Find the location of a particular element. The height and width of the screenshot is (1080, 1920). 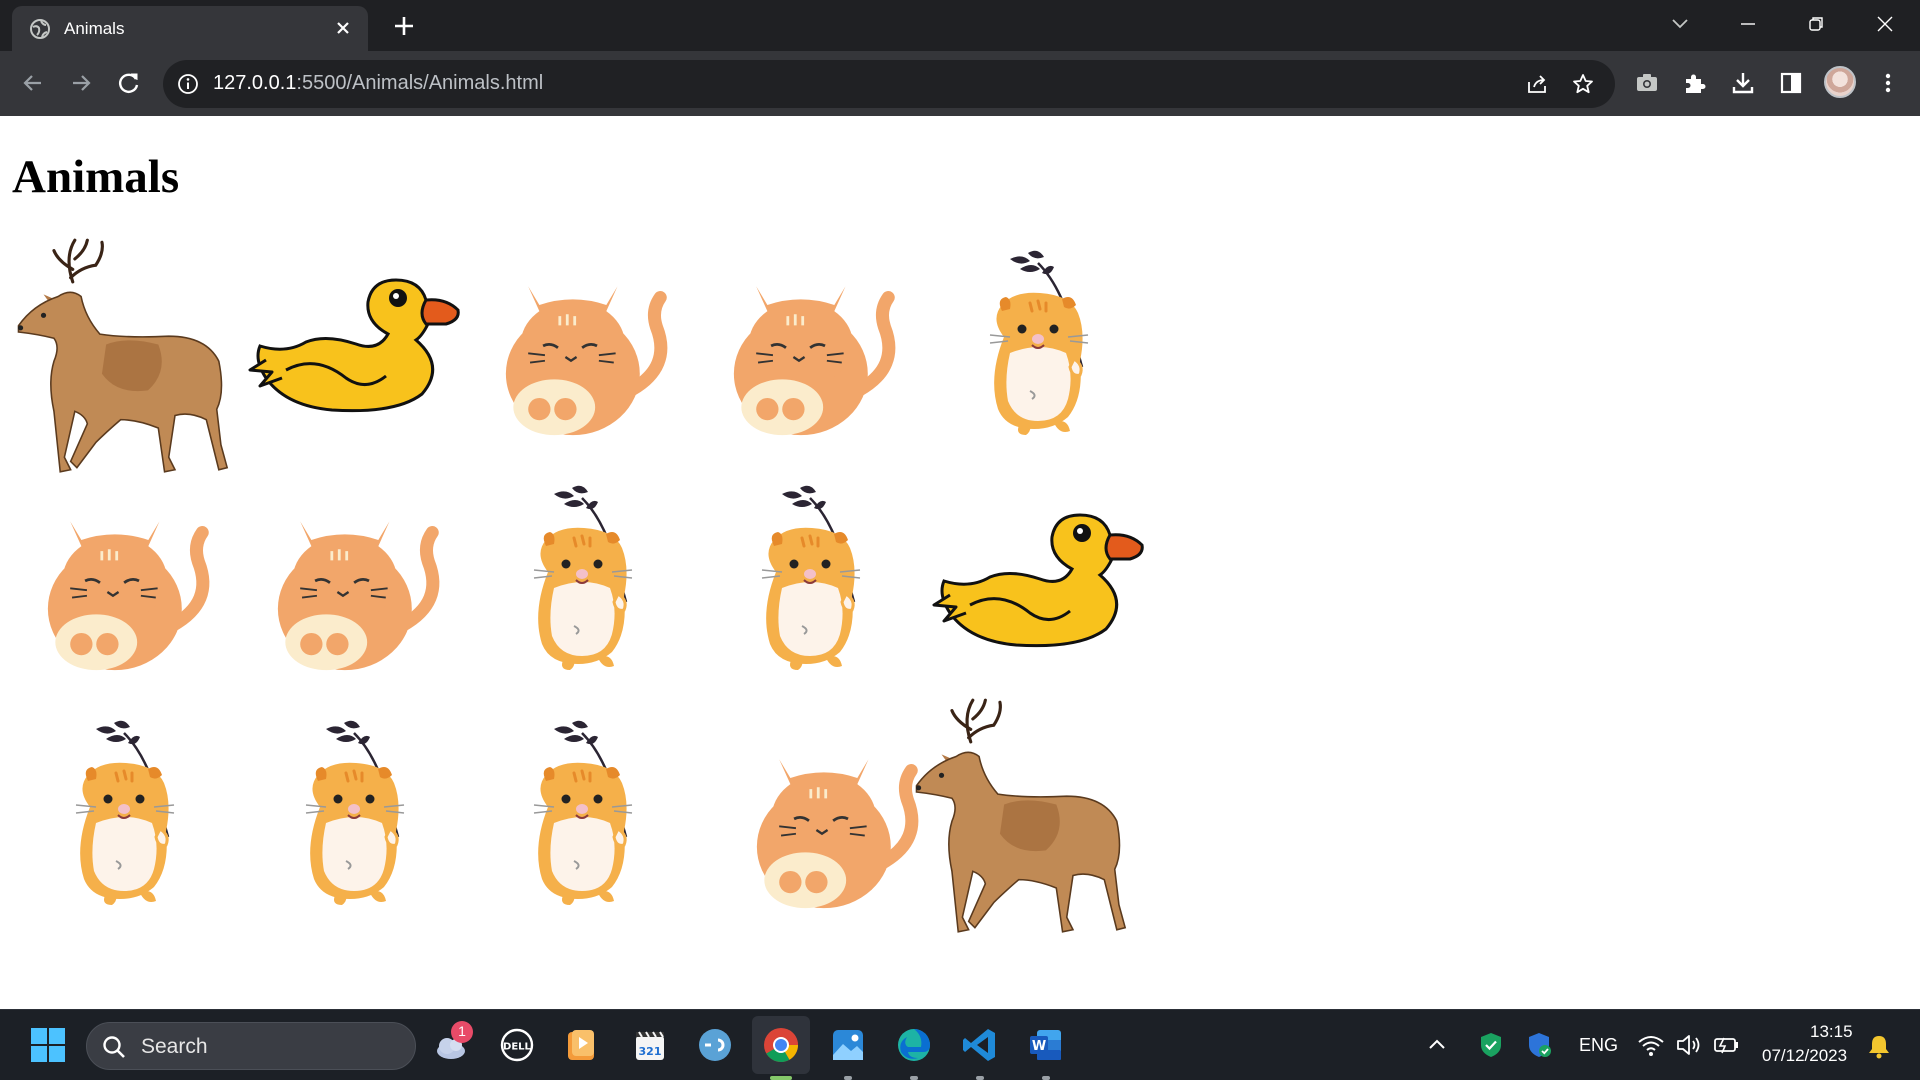

wifi-icon is located at coordinates (1651, 1045).